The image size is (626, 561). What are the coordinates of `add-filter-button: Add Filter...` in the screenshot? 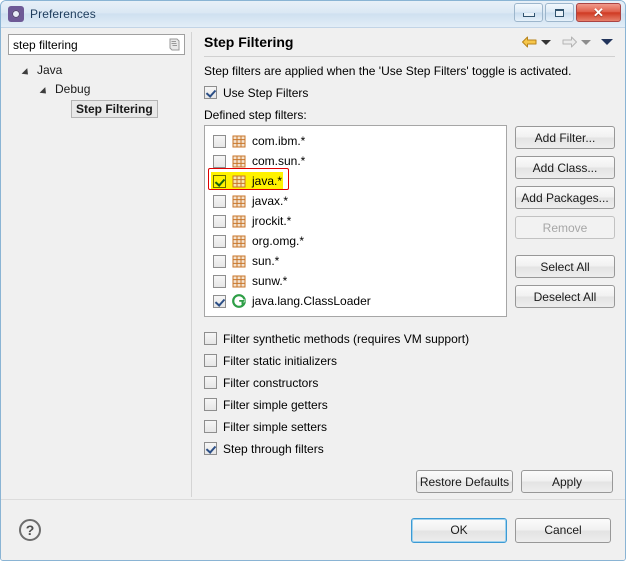 It's located at (565, 137).